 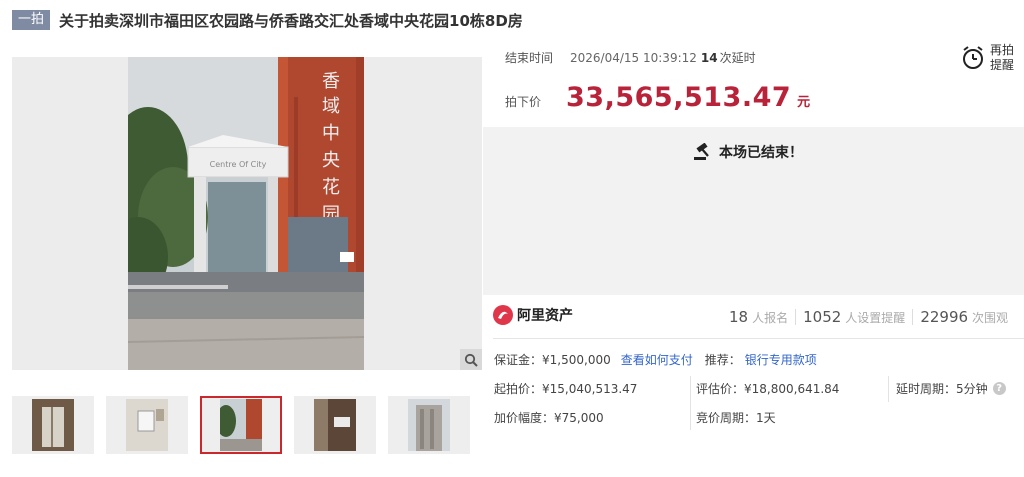 What do you see at coordinates (726, 418) in the screenshot?
I see `bid-cycle-label: 竞价周期：` at bounding box center [726, 418].